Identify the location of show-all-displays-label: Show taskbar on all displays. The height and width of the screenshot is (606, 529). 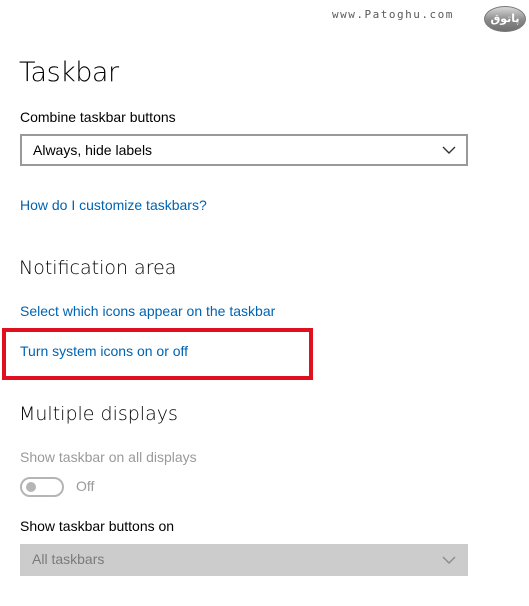
(108, 457).